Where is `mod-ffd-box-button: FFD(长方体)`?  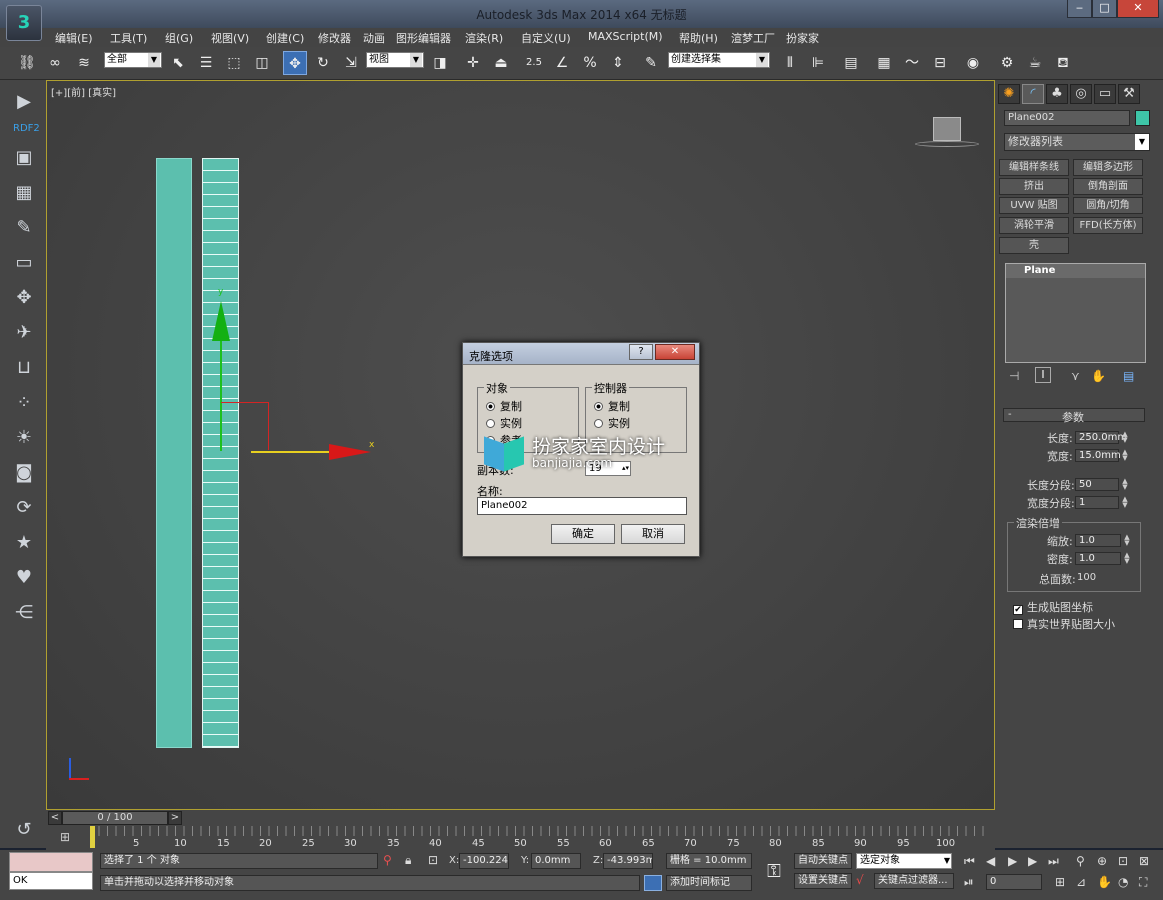 mod-ffd-box-button: FFD(长方体) is located at coordinates (1108, 225).